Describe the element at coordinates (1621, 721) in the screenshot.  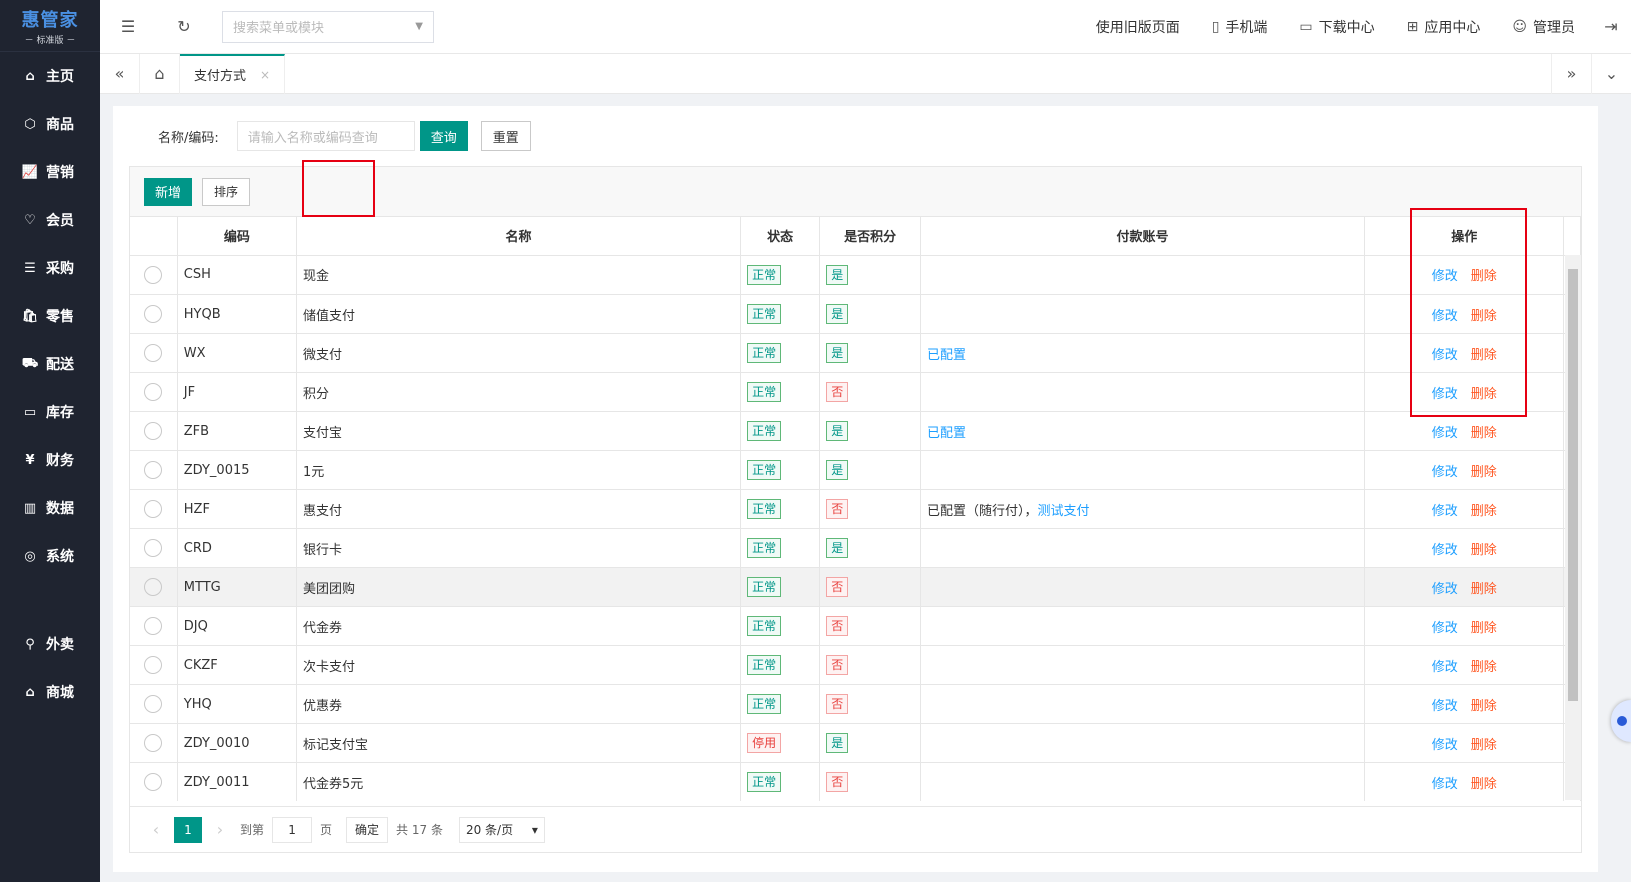
I see `floating-assistant-icon` at that location.